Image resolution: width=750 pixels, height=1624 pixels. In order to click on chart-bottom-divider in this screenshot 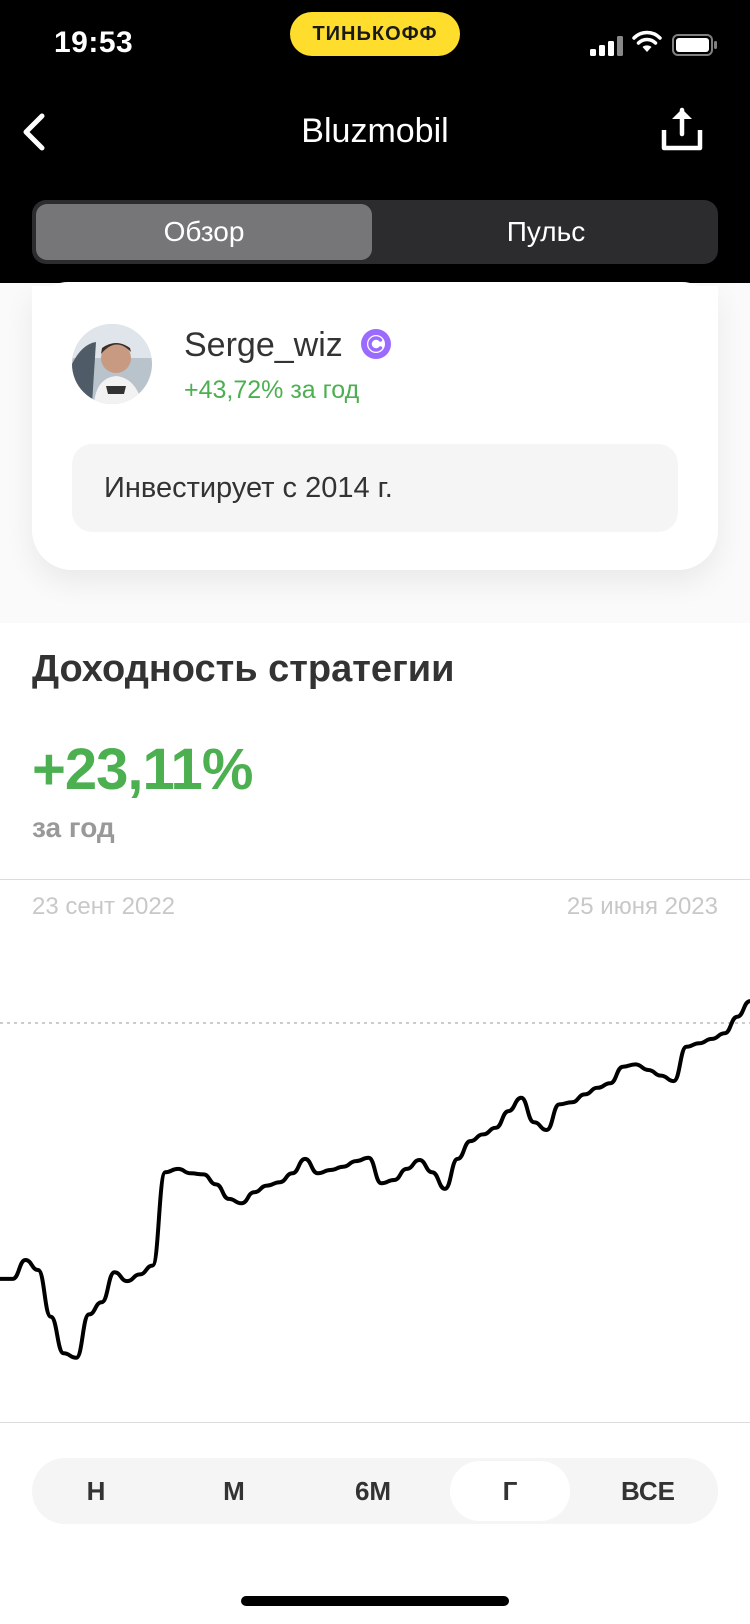, I will do `click(375, 1422)`.